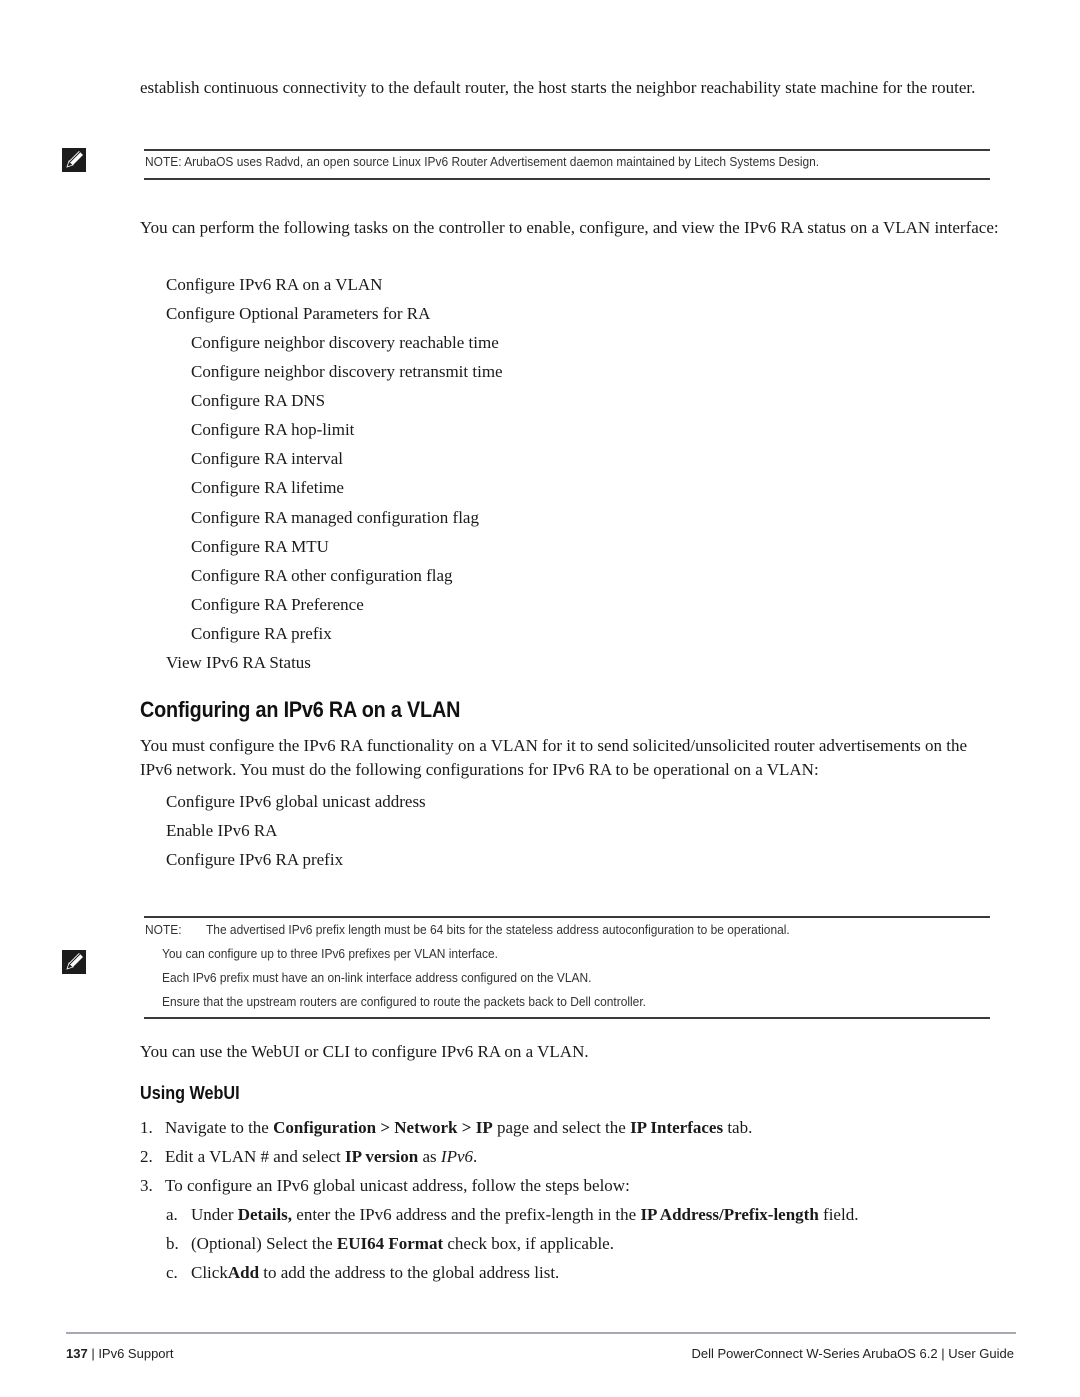 Image resolution: width=1080 pixels, height=1397 pixels. Describe the element at coordinates (146, 1156) in the screenshot. I see `step-number: 2.` at that location.